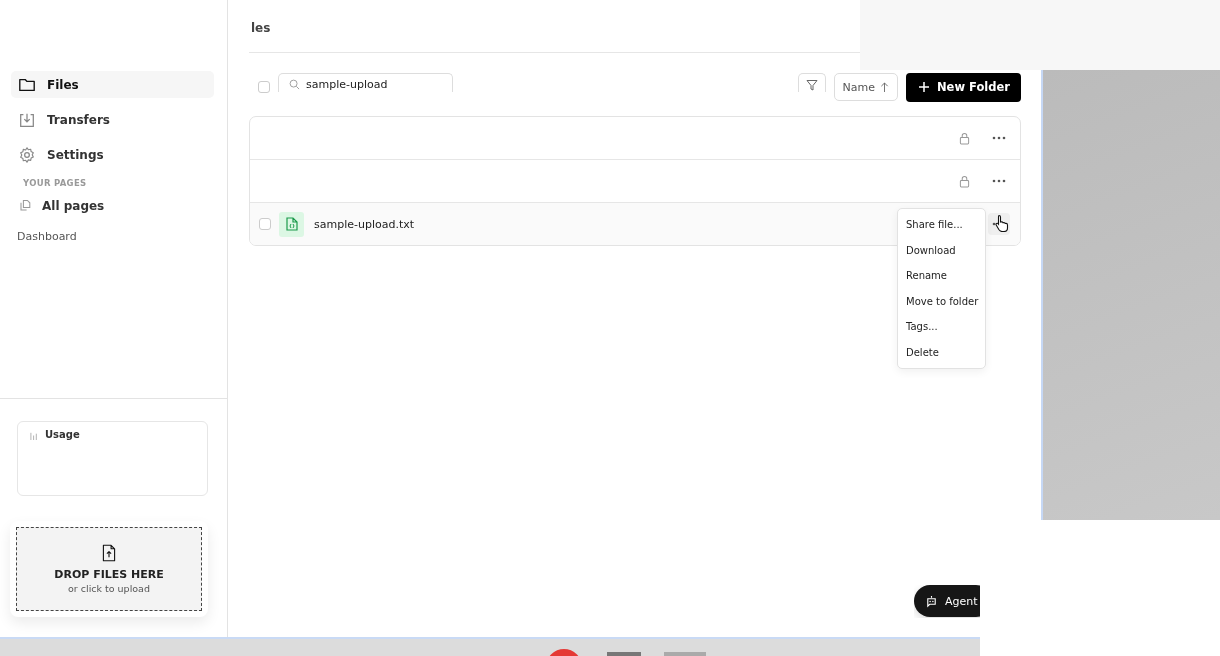 The height and width of the screenshot is (656, 1220). I want to click on hand-cursor-icon, so click(1002, 223).